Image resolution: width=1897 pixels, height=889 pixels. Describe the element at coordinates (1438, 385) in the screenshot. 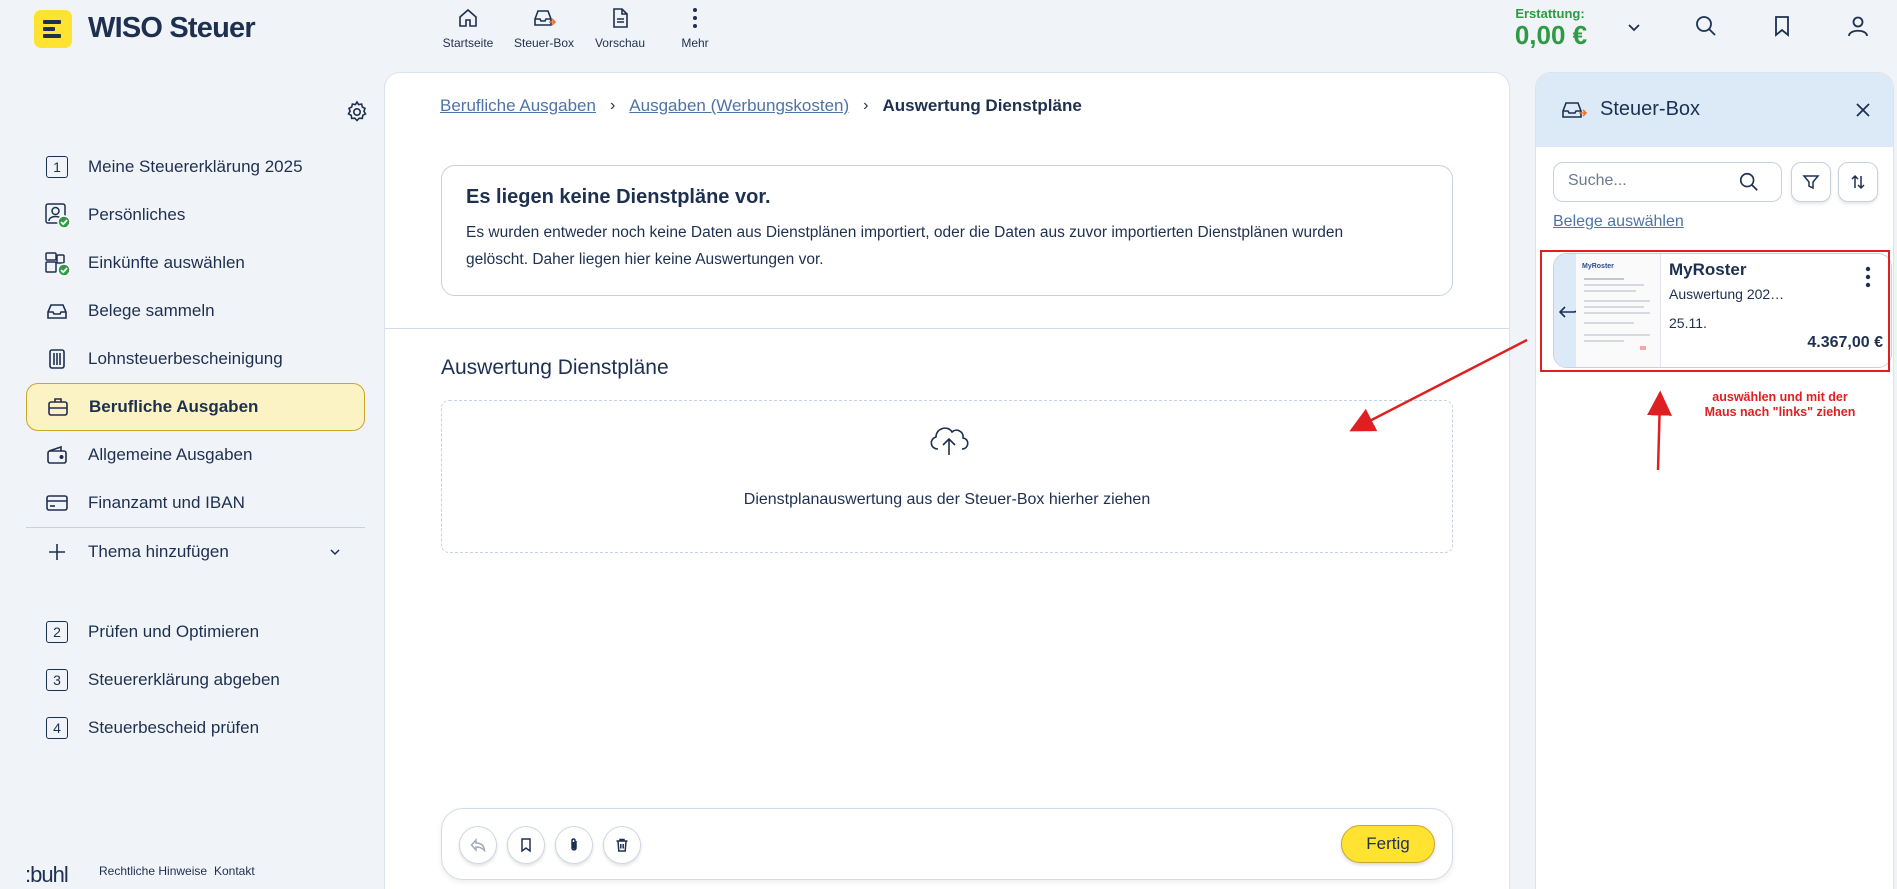

I see `drag-arrow` at that location.